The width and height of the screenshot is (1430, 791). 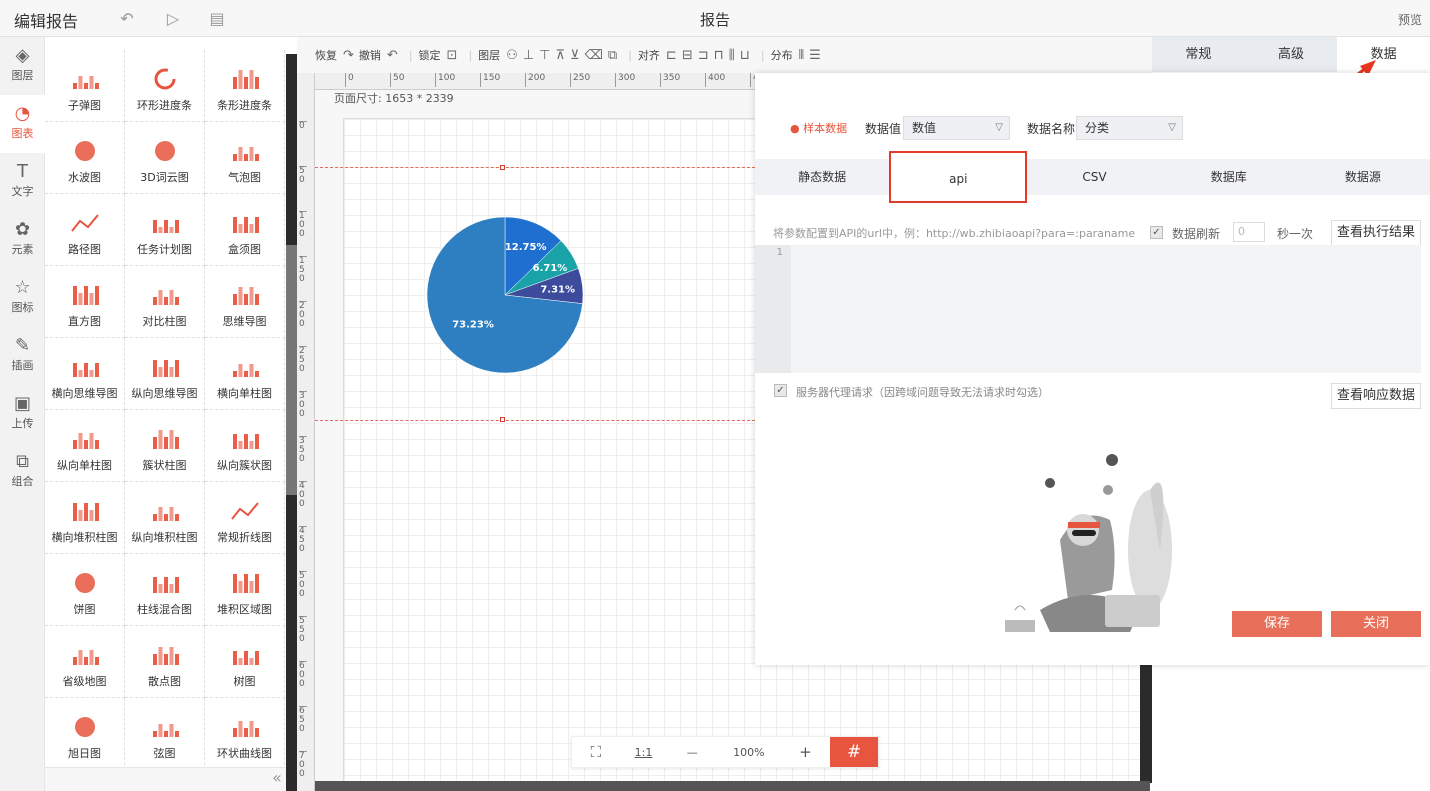 I want to click on panel-scrollbar-thumb, so click(x=291, y=370).